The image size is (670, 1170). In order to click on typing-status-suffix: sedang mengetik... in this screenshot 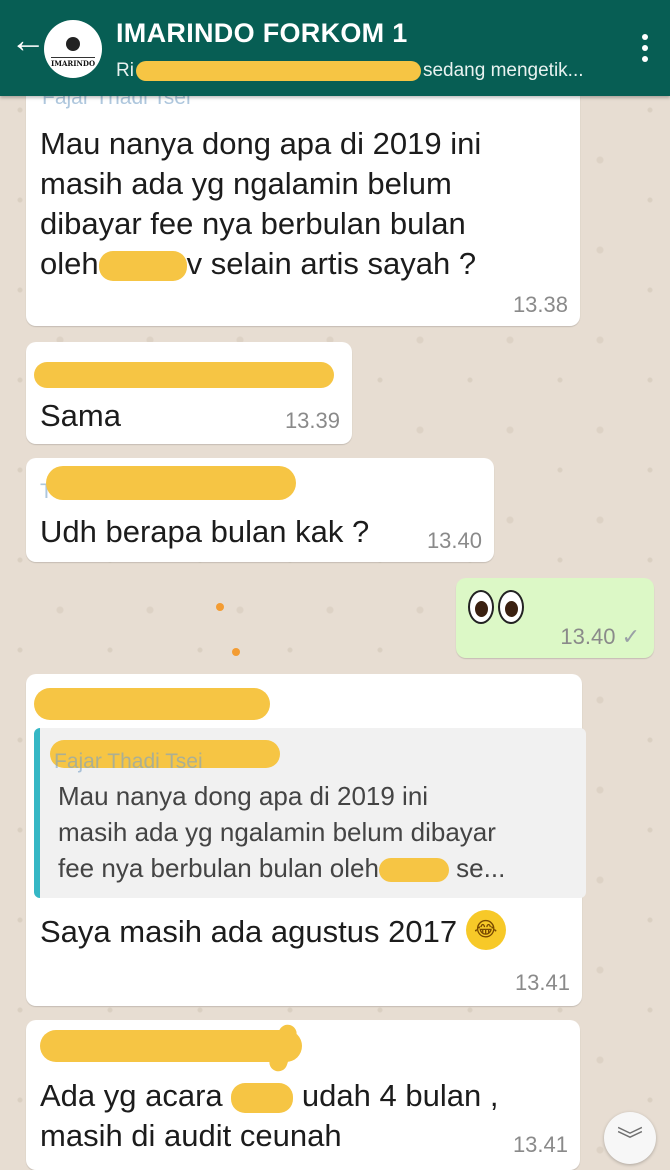, I will do `click(503, 70)`.